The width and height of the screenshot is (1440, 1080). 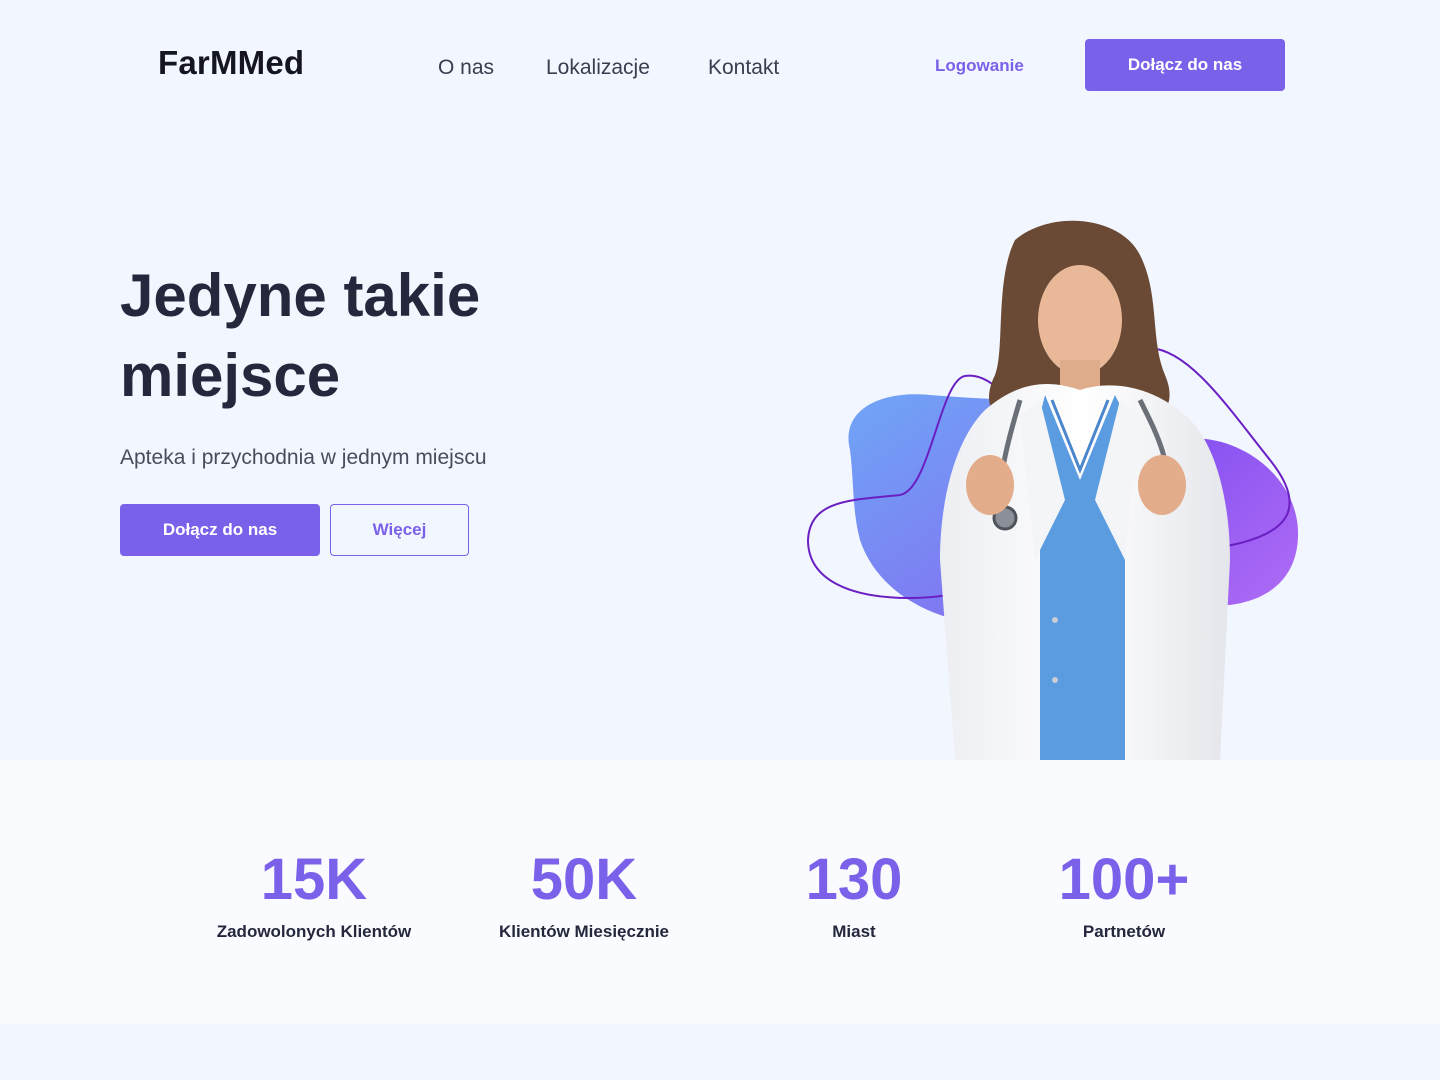 I want to click on stat-item: 130 Miast, so click(x=854, y=894).